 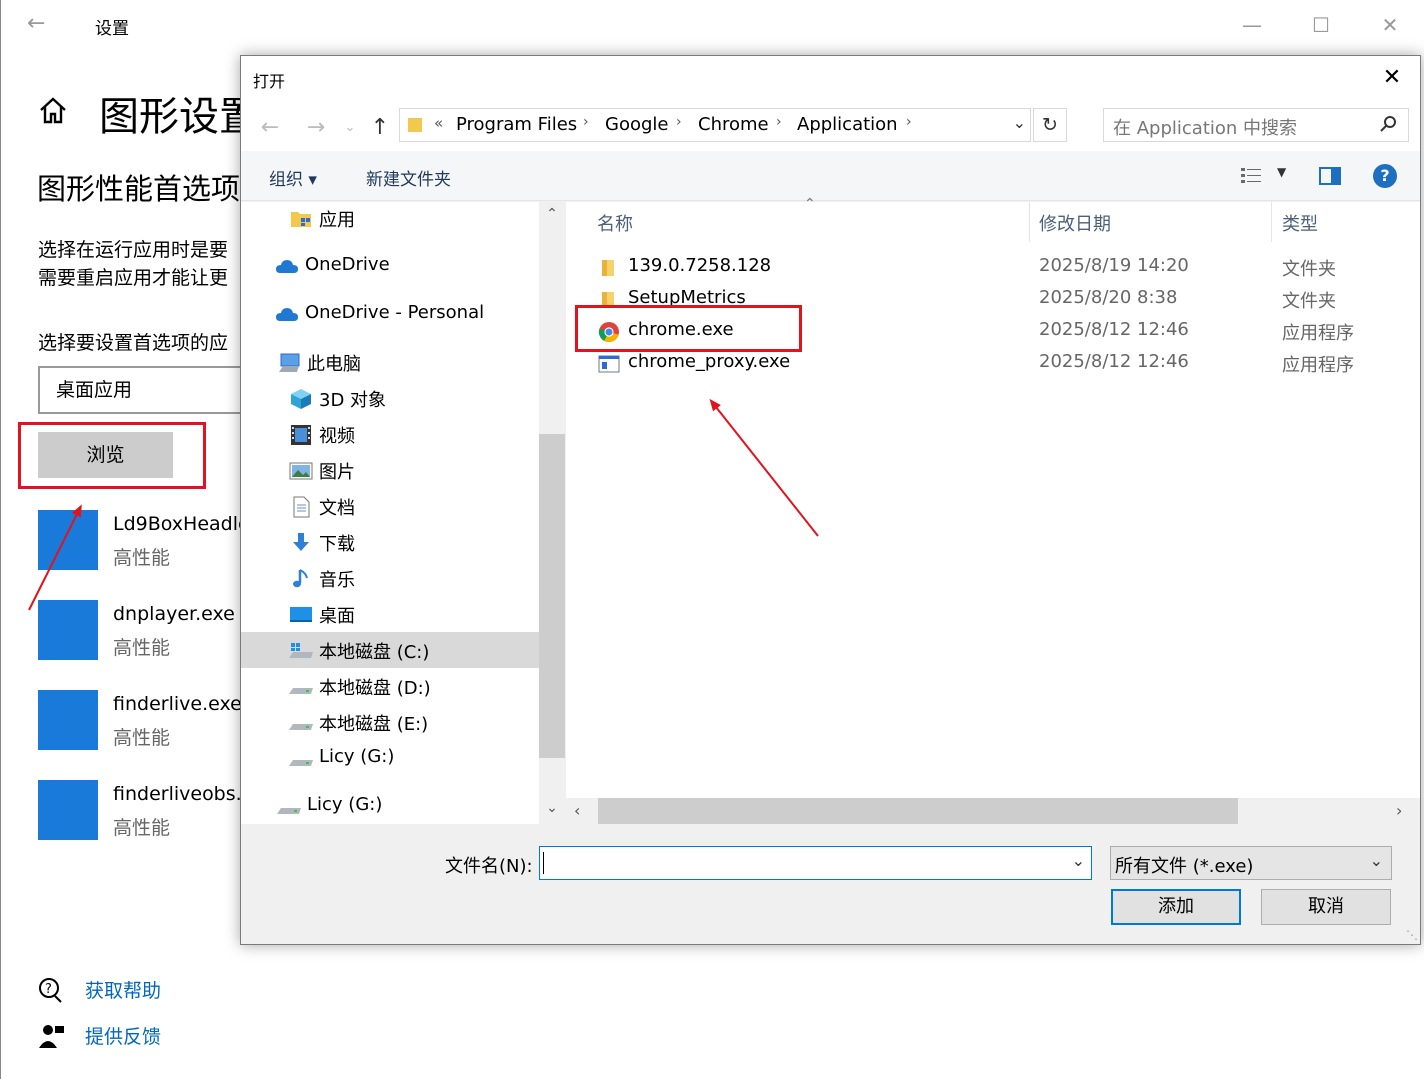 What do you see at coordinates (374, 724) in the screenshot?
I see `nav-label: 本地磁盘 (E:)` at bounding box center [374, 724].